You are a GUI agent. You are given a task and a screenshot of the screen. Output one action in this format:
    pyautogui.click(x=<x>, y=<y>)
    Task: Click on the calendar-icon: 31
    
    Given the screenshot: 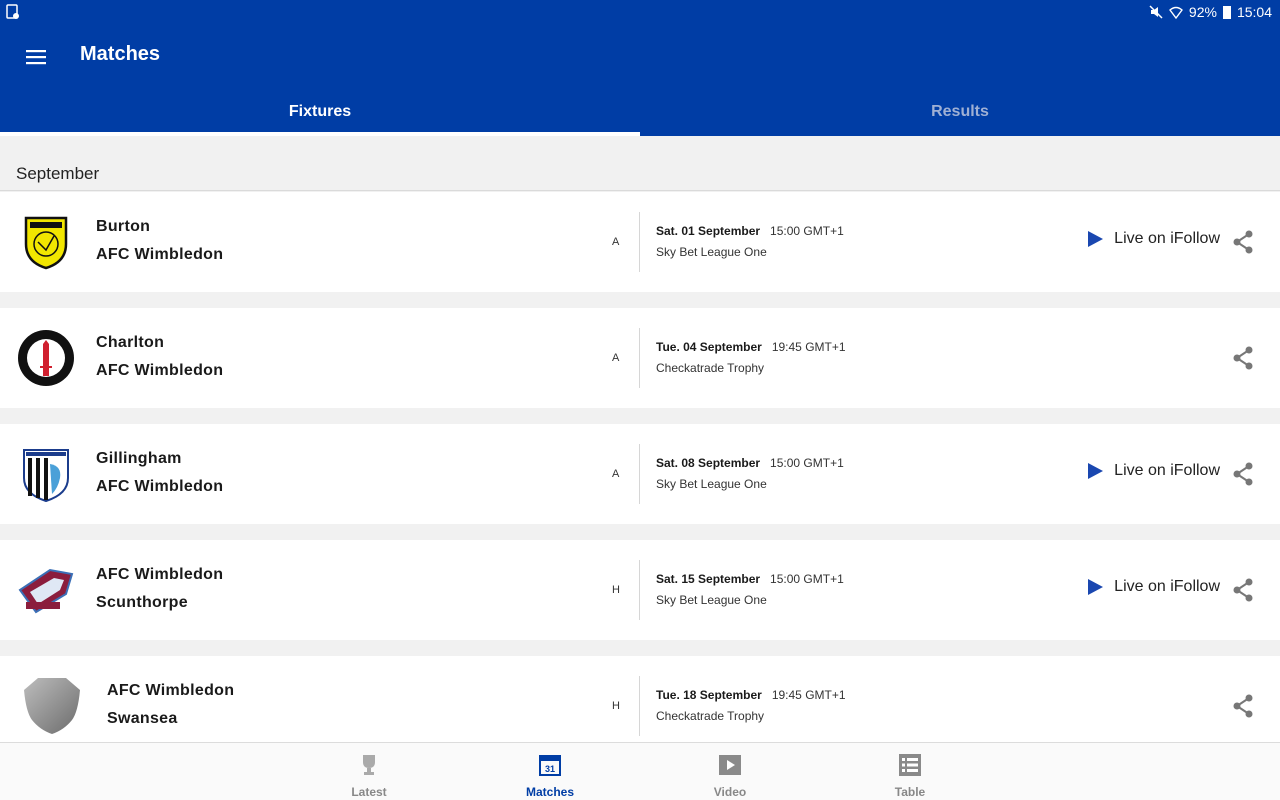 What is the action you would take?
    pyautogui.click(x=550, y=765)
    